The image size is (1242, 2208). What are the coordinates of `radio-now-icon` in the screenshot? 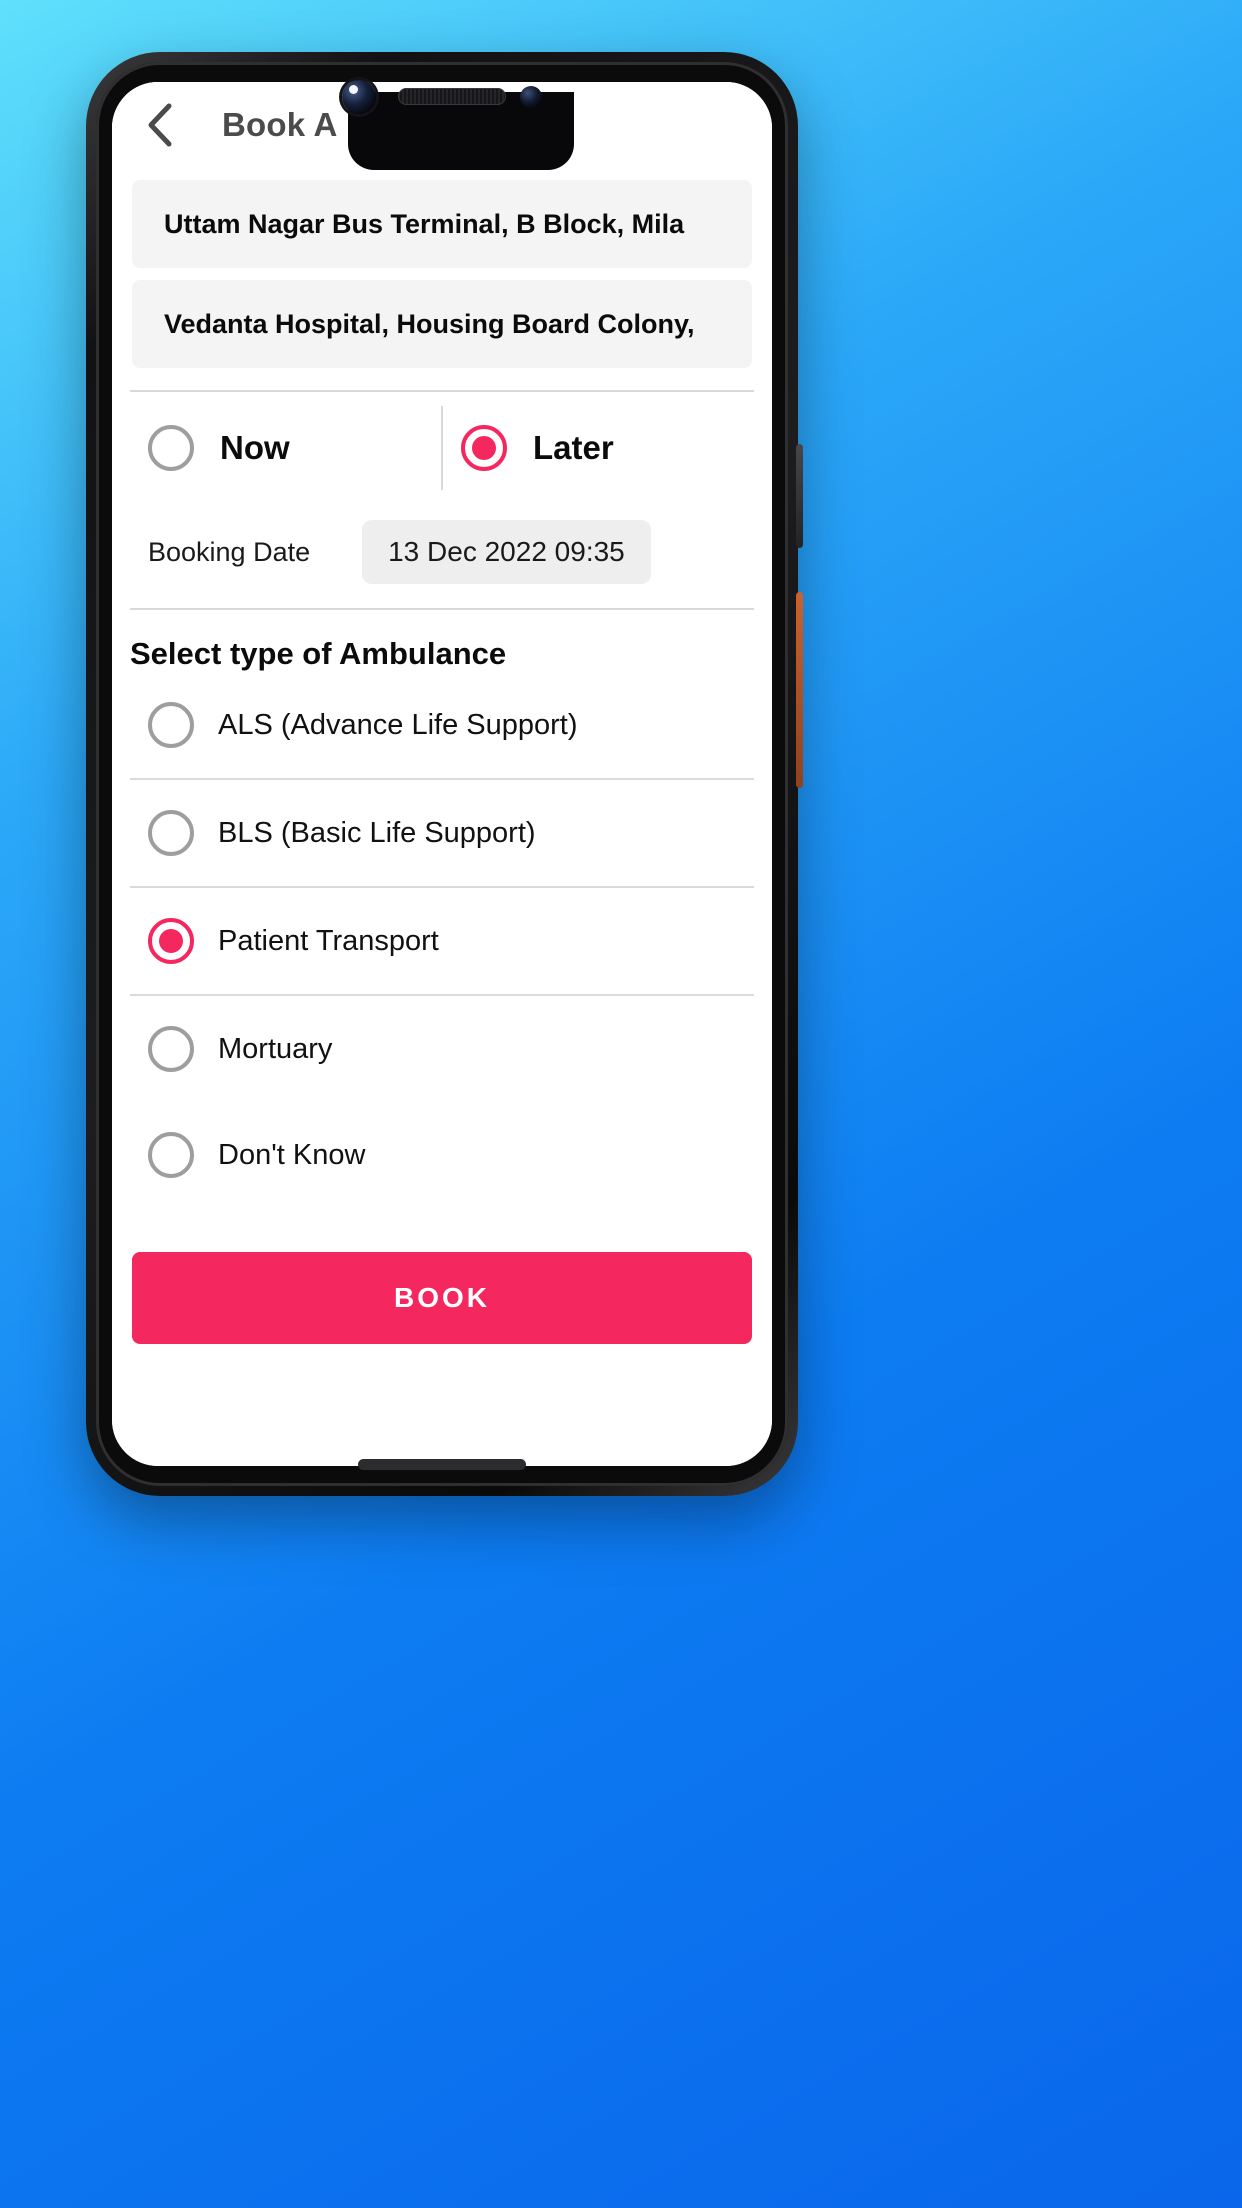 It's located at (171, 448).